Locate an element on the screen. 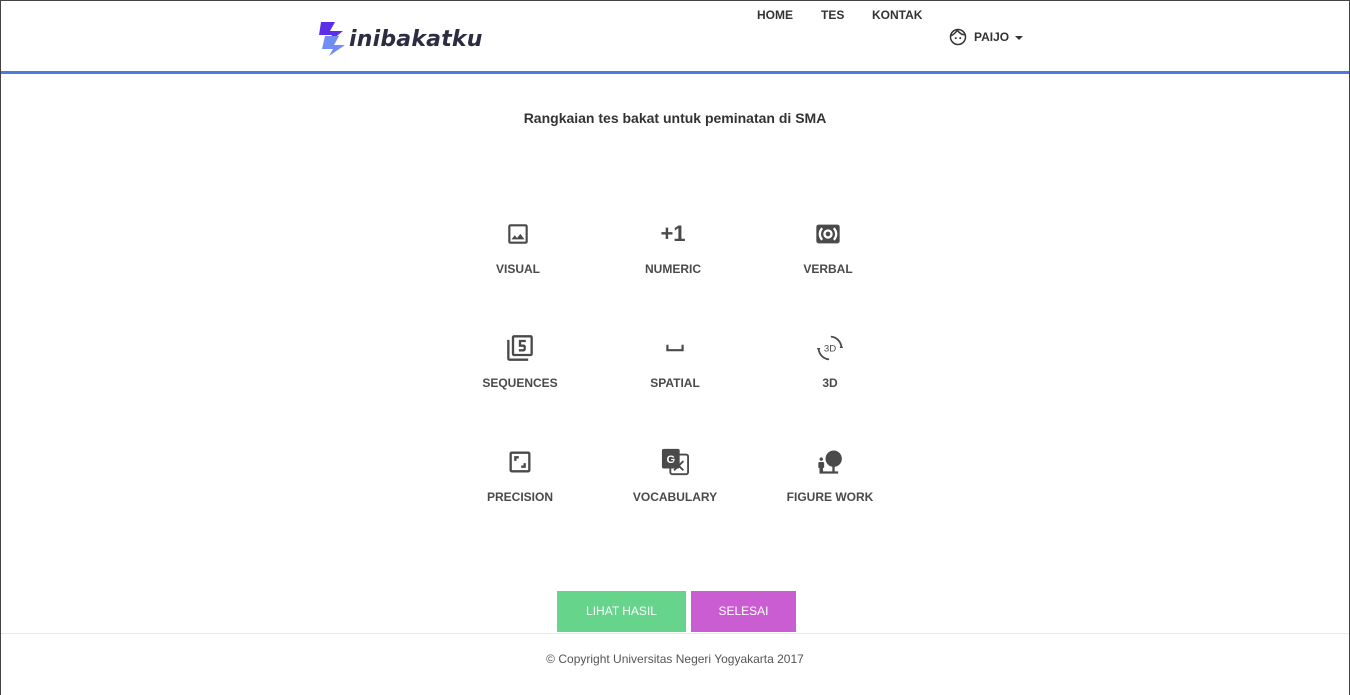 This screenshot has height=695, width=1350. test-label: VERBAL is located at coordinates (828, 269).